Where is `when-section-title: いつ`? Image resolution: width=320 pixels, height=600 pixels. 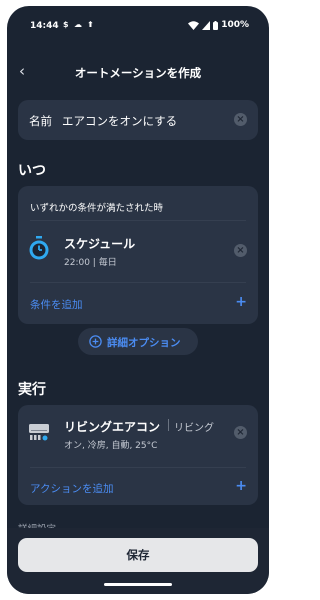 when-section-title: いつ is located at coordinates (32, 171).